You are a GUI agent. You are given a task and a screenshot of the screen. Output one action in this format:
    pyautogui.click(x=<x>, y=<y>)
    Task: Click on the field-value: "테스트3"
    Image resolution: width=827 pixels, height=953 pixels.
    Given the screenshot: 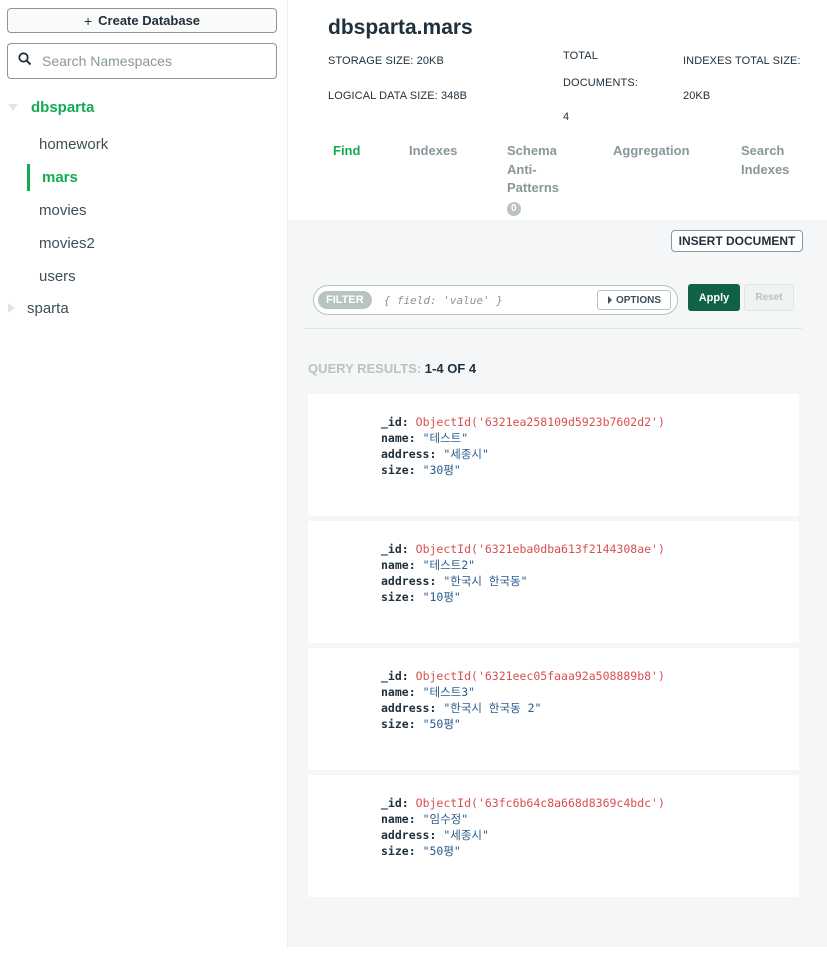 What is the action you would take?
    pyautogui.click(x=449, y=692)
    